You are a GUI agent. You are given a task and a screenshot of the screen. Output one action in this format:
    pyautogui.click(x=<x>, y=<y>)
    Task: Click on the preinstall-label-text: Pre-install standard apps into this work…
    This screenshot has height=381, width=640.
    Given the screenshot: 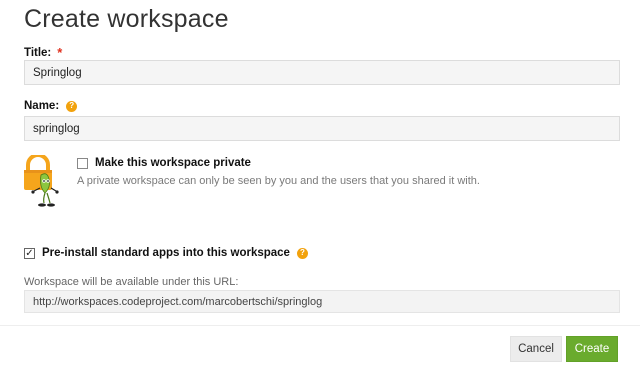 What is the action you would take?
    pyautogui.click(x=166, y=253)
    